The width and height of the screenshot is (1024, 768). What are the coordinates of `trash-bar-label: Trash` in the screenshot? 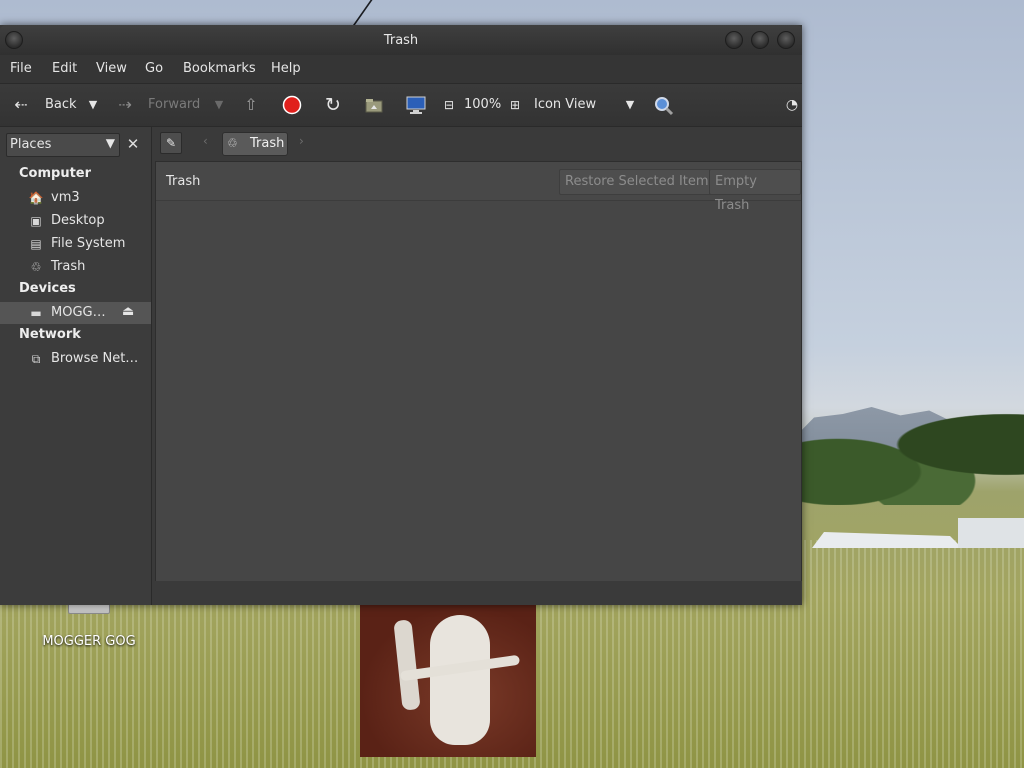 It's located at (183, 181).